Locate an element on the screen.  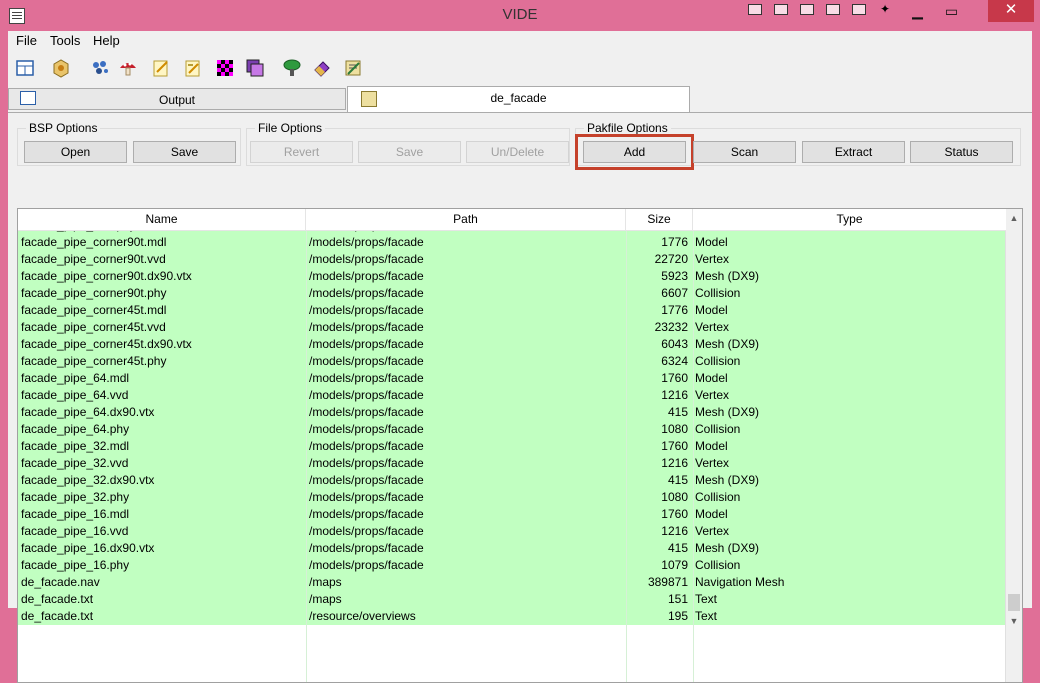
pin-icon: ✦ is located at coordinates (885, 9).